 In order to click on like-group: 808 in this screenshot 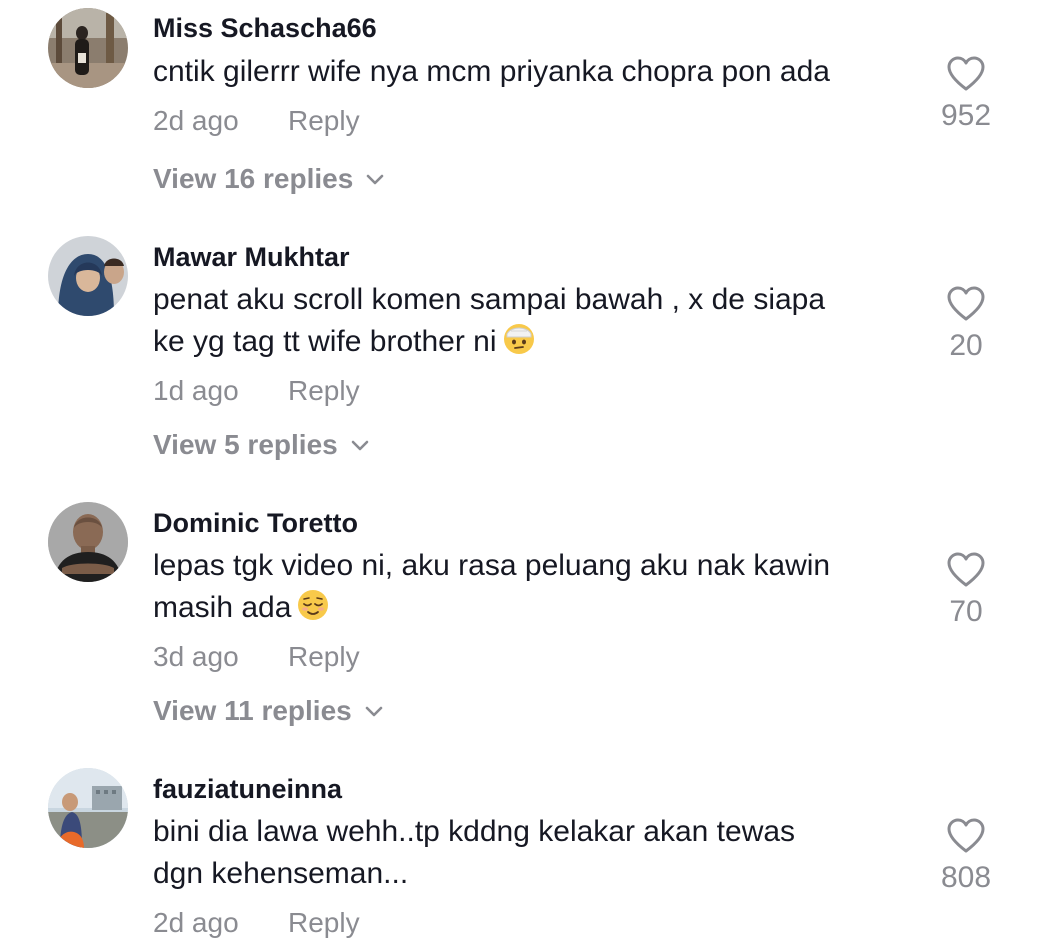, I will do `click(966, 857)`.